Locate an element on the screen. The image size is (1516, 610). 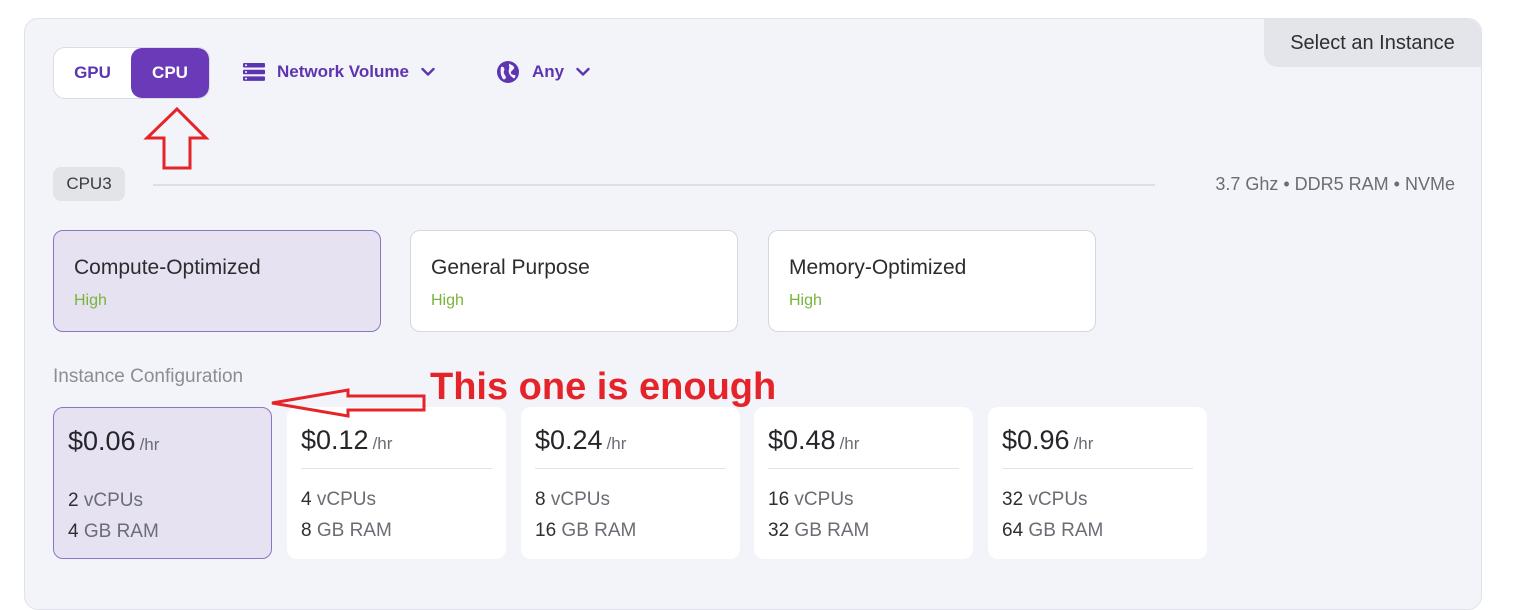
up-arrow-annotation is located at coordinates (176, 138).